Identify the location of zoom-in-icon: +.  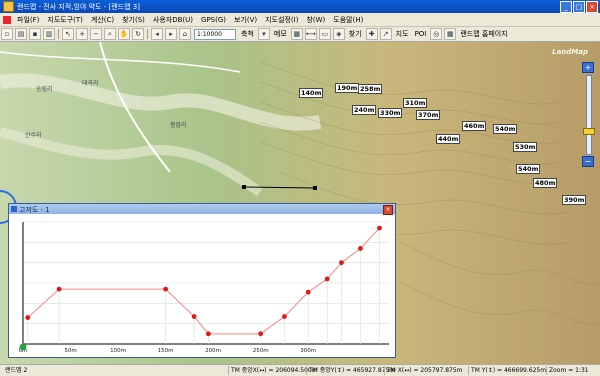
(82, 34).